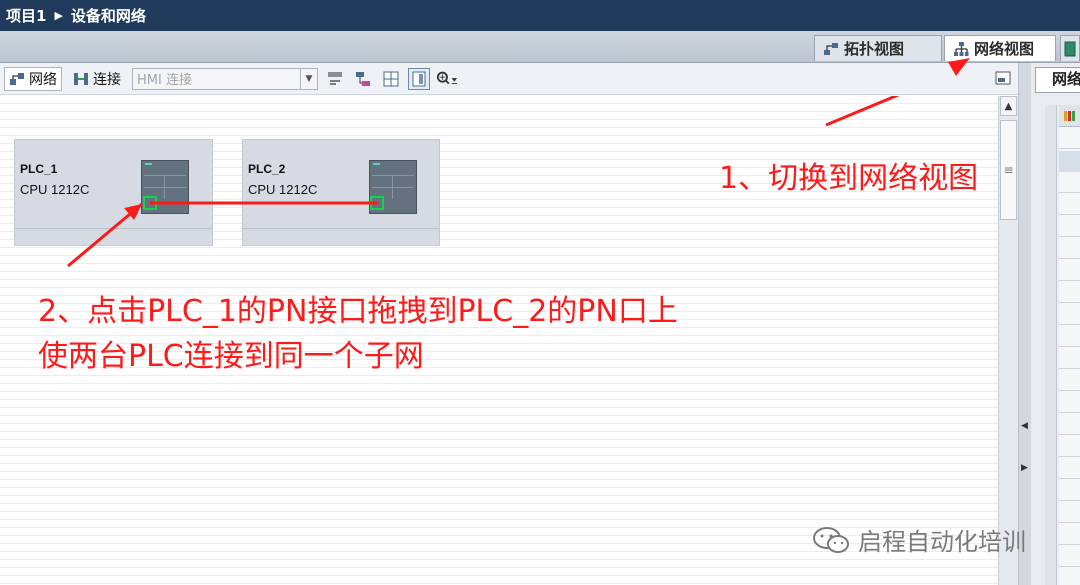  I want to click on show-relations-button, so click(363, 79).